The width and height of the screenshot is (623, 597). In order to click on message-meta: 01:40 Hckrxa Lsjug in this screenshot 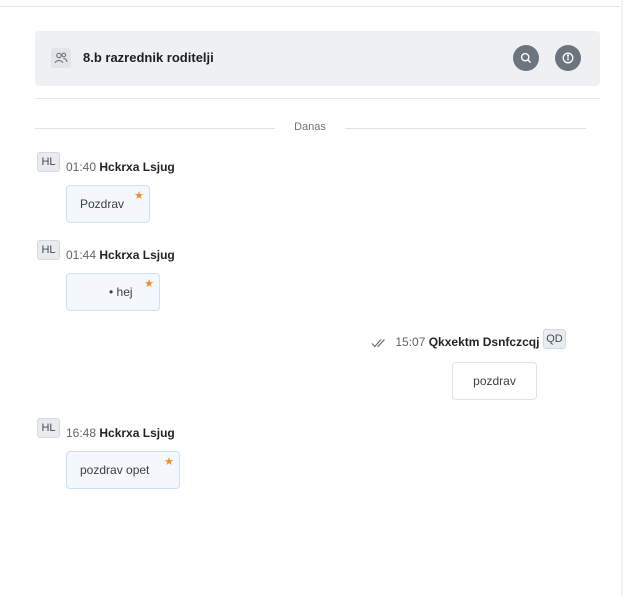, I will do `click(120, 167)`.